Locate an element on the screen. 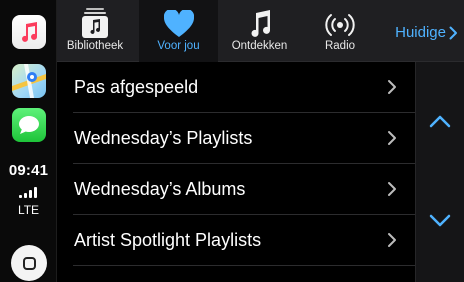  tab-radio: Radio is located at coordinates (340, 31).